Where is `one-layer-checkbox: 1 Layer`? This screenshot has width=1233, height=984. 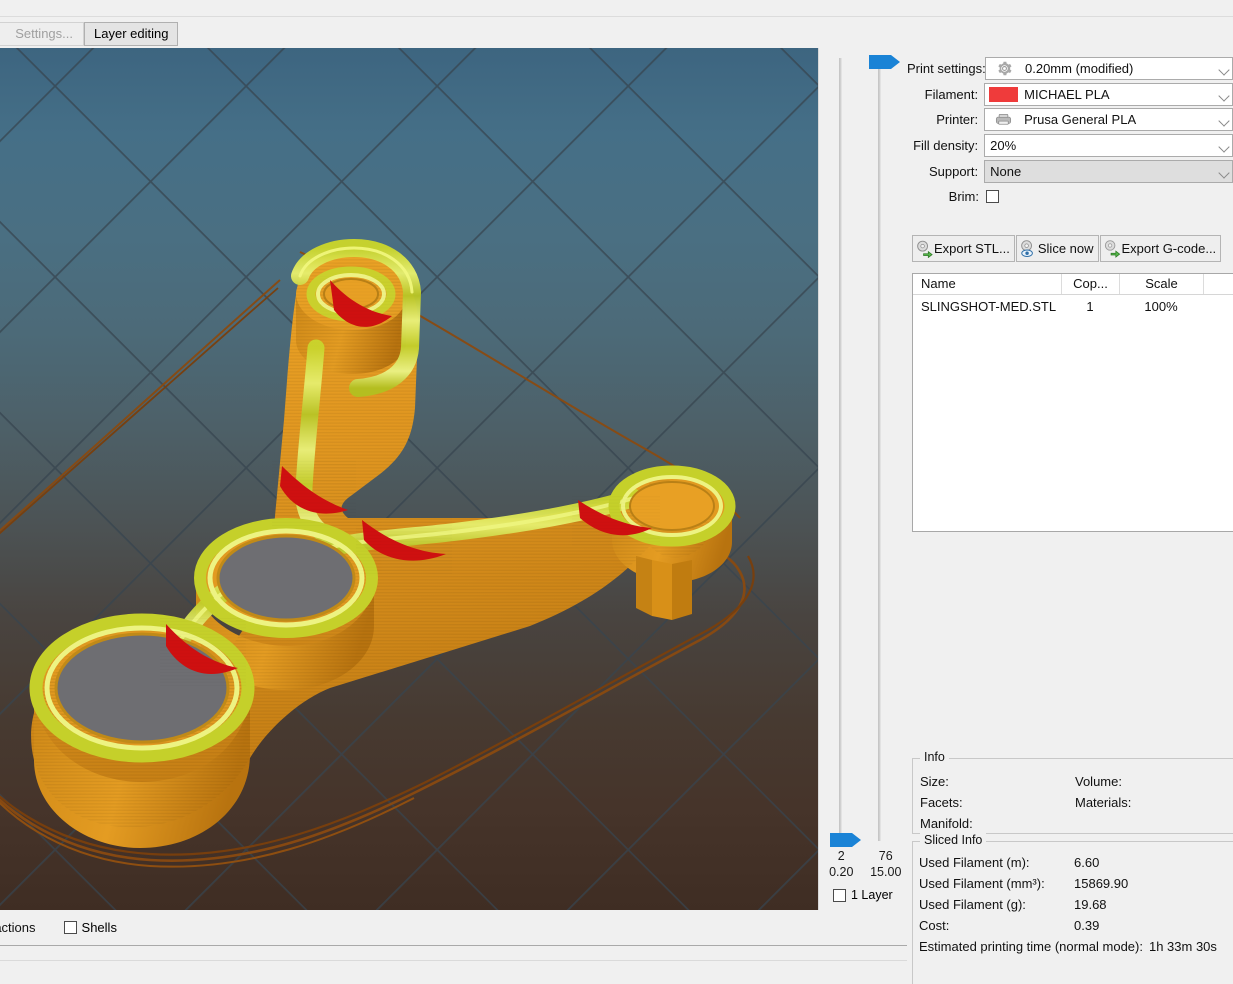
one-layer-checkbox: 1 Layer is located at coordinates (863, 895).